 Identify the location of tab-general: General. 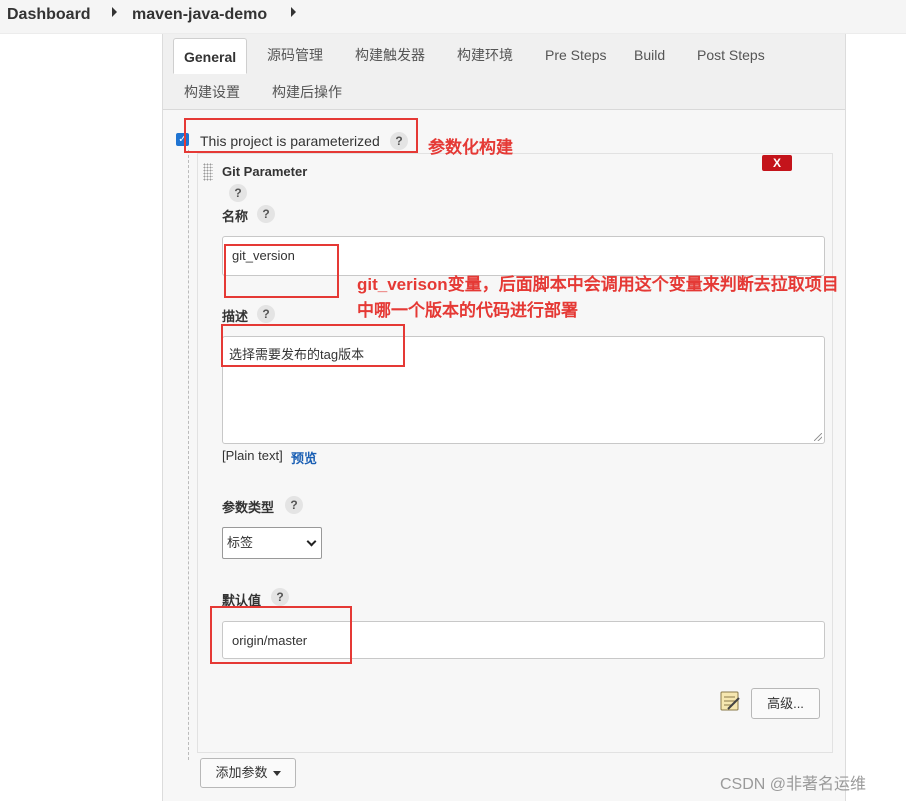
(210, 56).